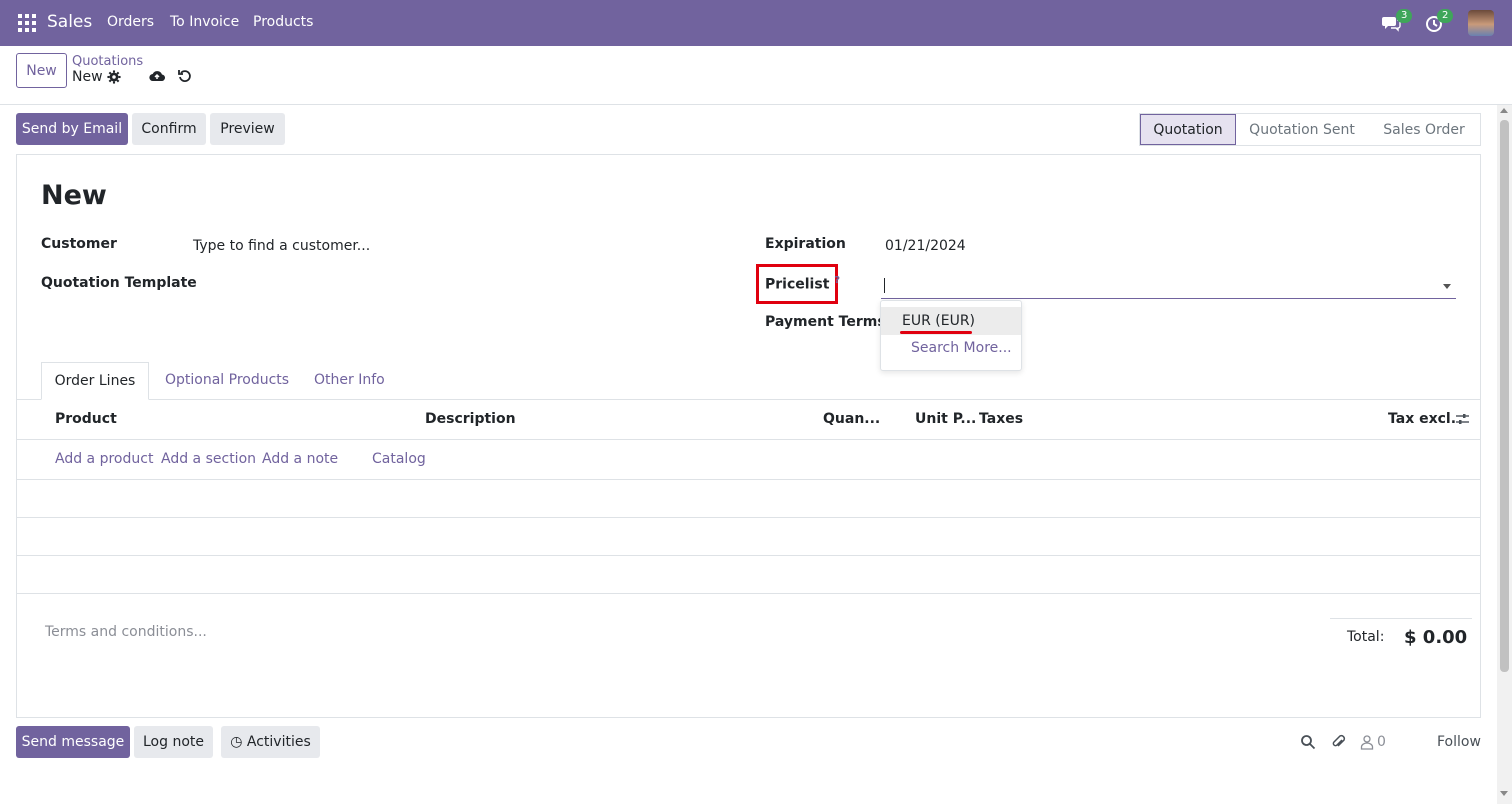 This screenshot has height=804, width=1512. What do you see at coordinates (1401, 618) in the screenshot?
I see `total-divider` at bounding box center [1401, 618].